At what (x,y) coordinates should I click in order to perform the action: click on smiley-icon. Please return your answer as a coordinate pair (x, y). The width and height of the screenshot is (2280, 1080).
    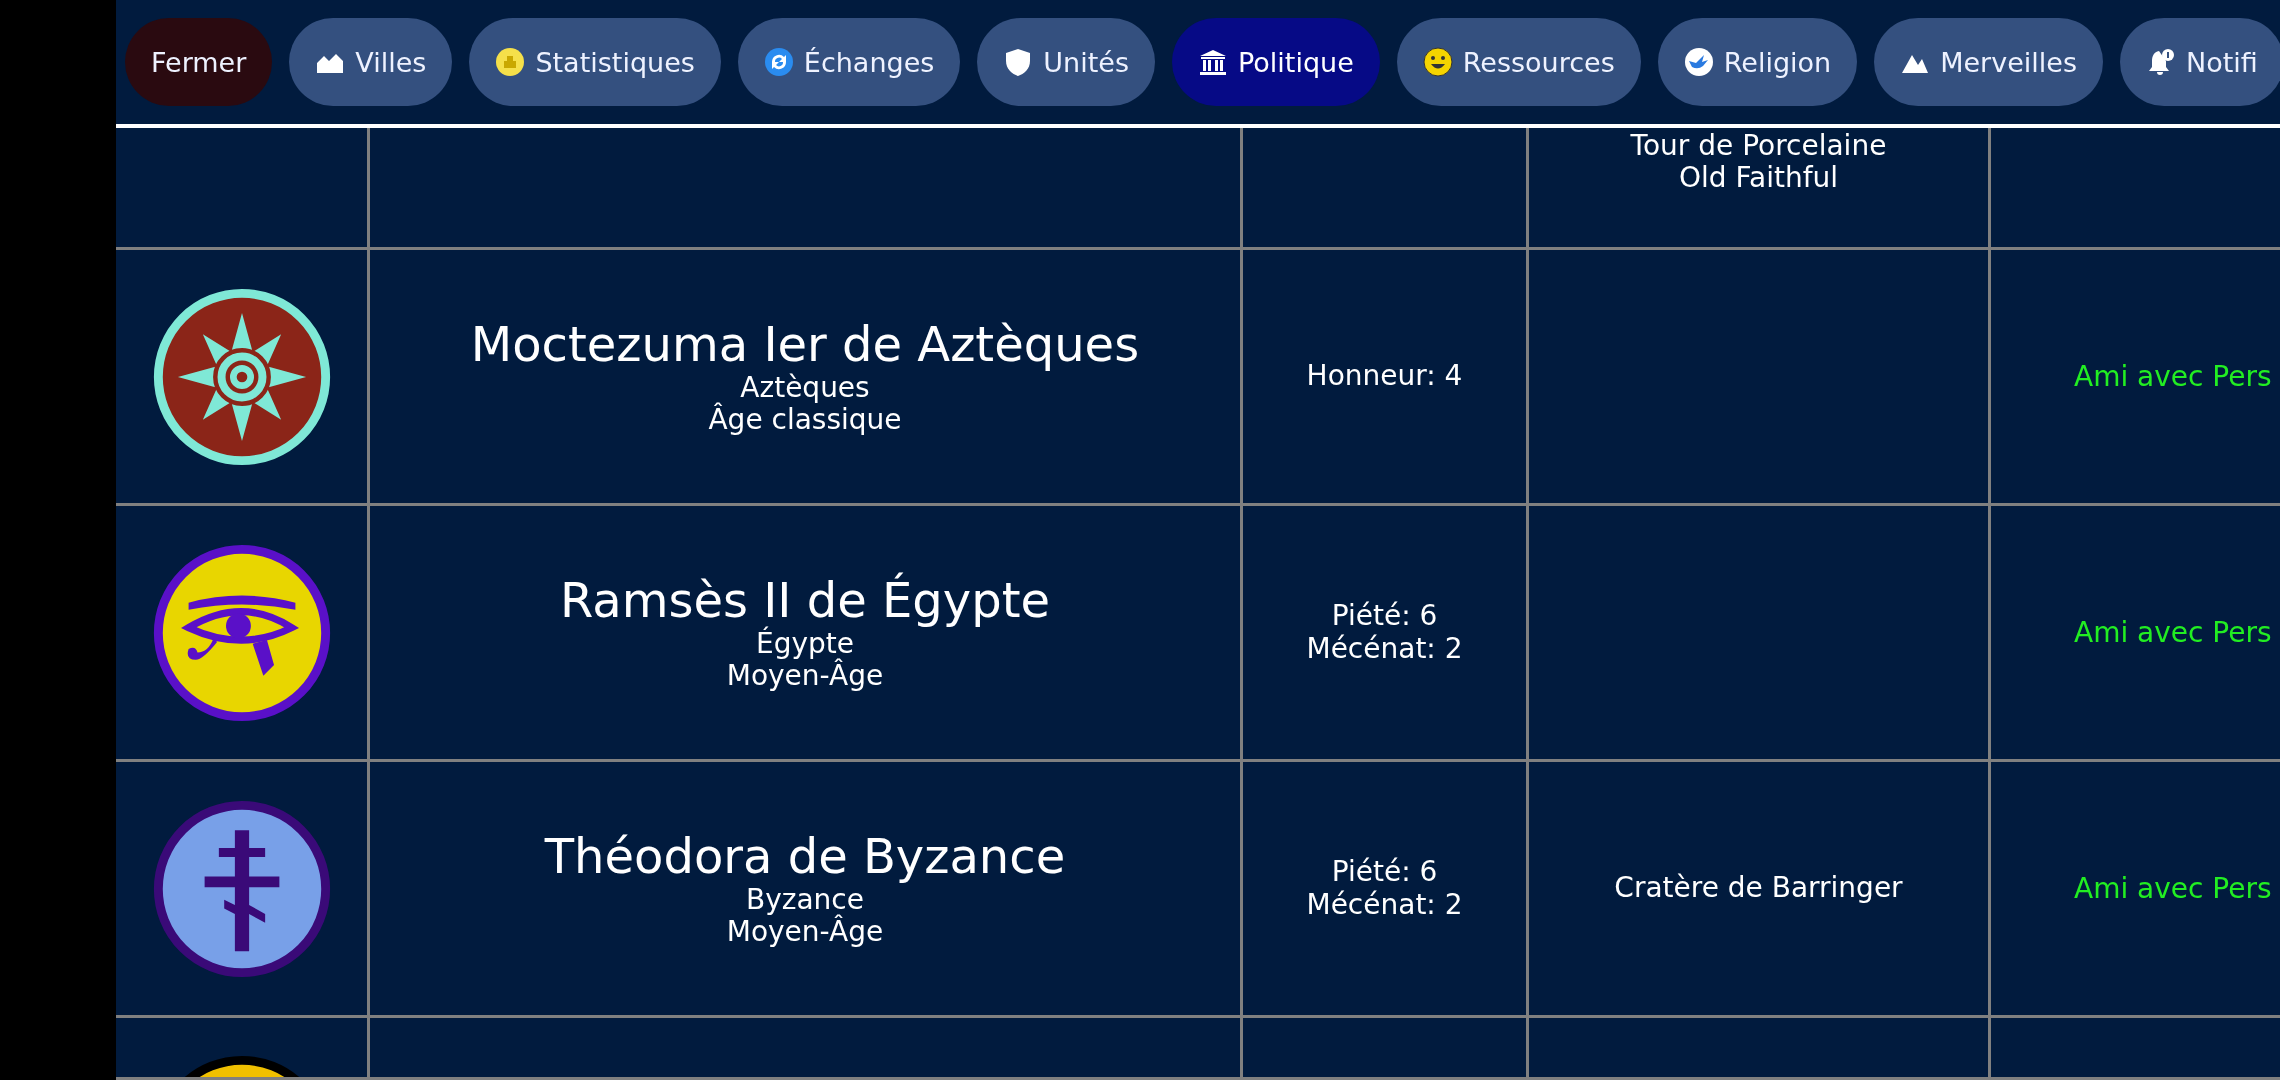
    Looking at the image, I should click on (1437, 62).